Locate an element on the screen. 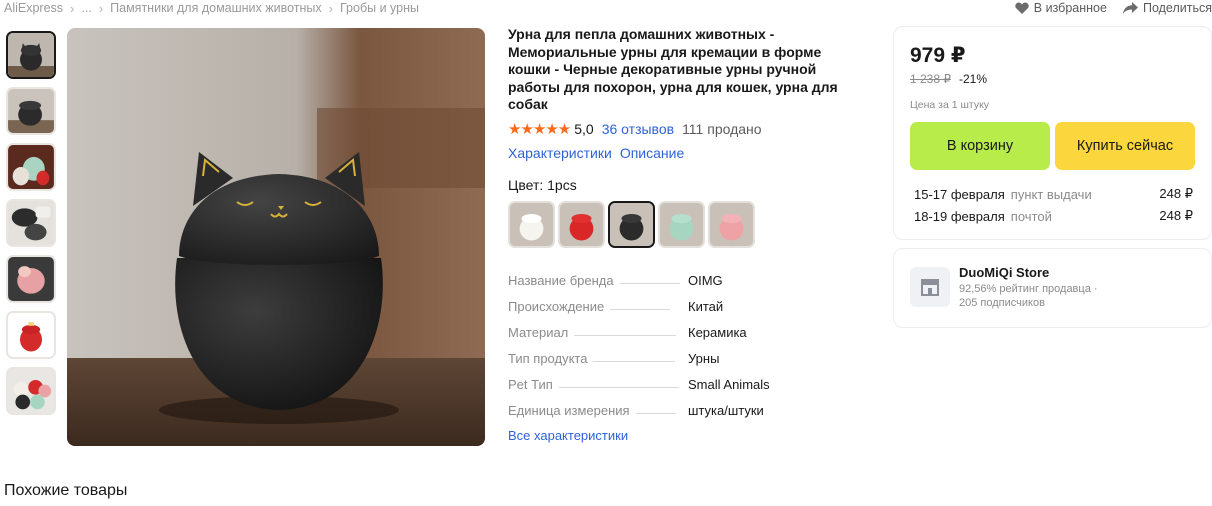 The width and height of the screenshot is (1212, 506). shipping-option: 15-17 февраля пункт выдачи 248 ₽ is located at coordinates (1052, 194).